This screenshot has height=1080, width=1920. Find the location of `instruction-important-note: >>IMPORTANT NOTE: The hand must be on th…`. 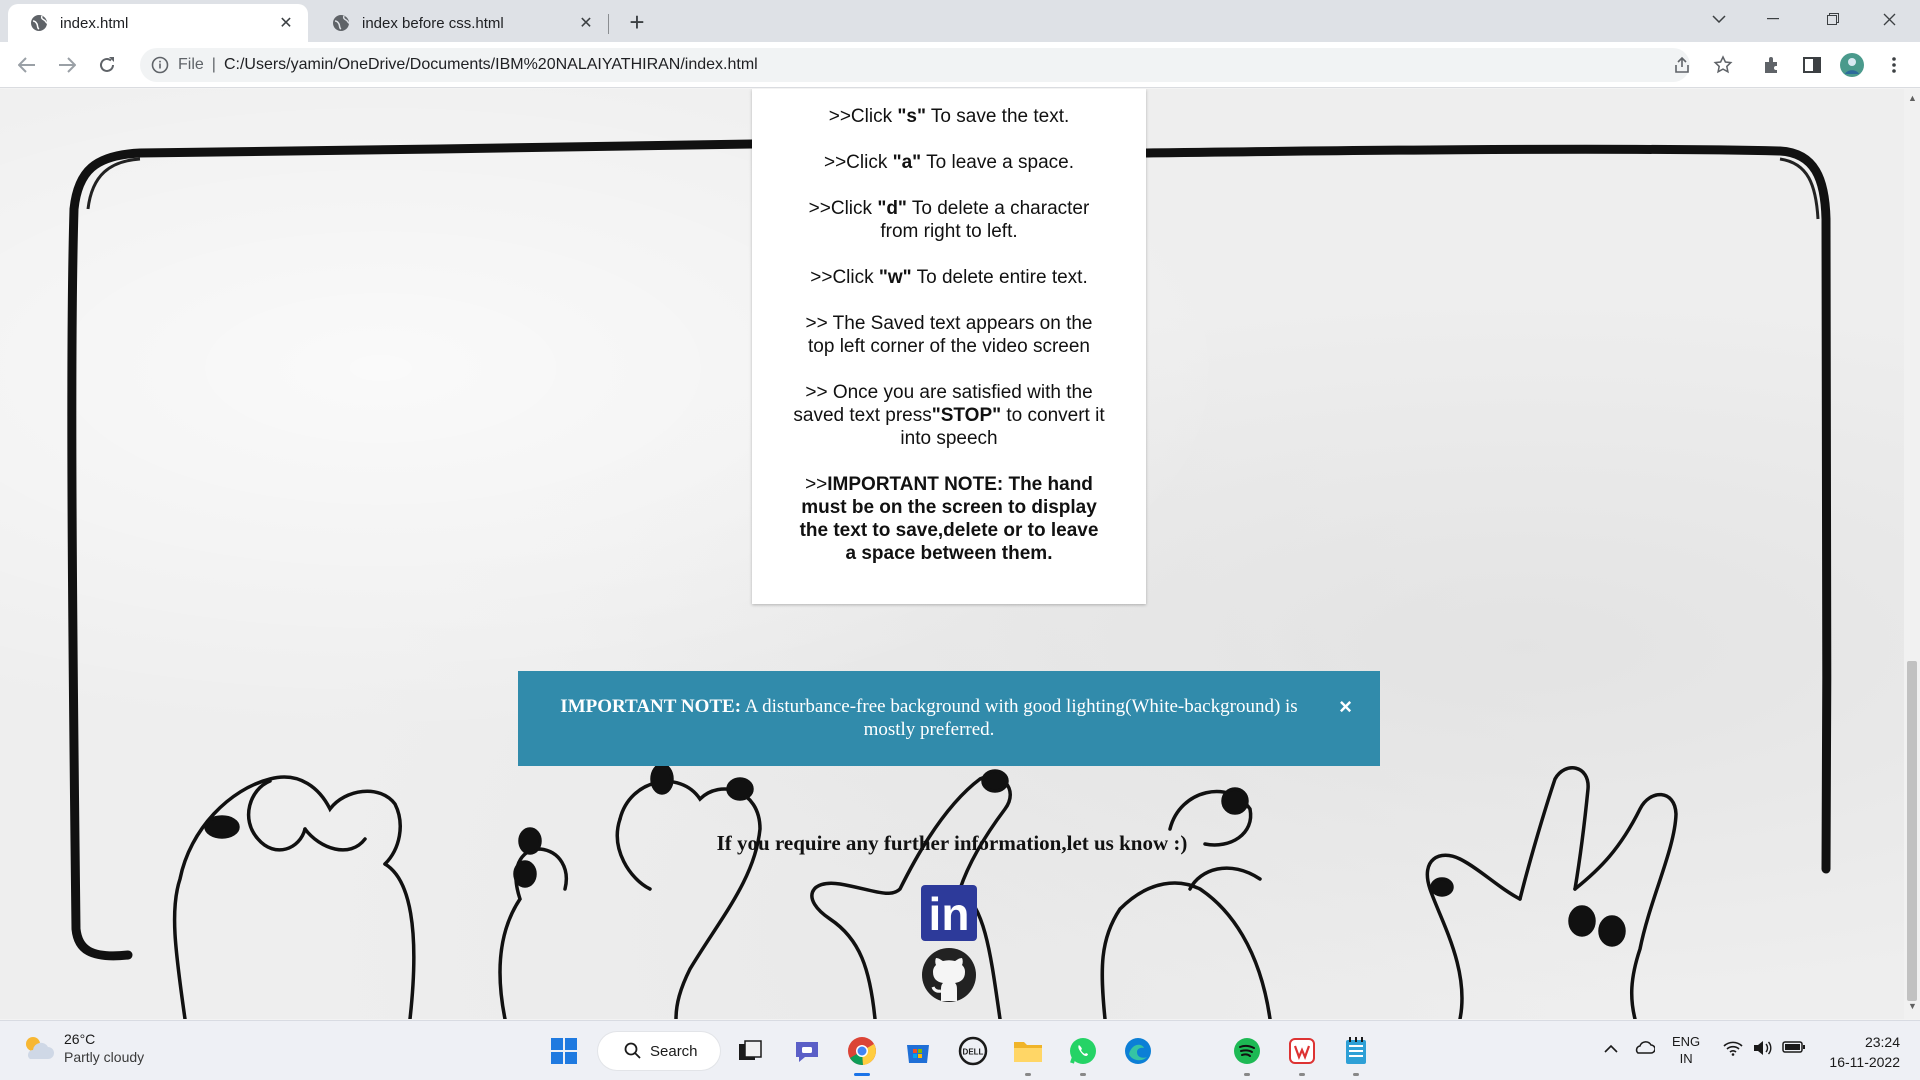

instruction-important-note: >>IMPORTANT NOTE: The hand must be on th… is located at coordinates (949, 519).